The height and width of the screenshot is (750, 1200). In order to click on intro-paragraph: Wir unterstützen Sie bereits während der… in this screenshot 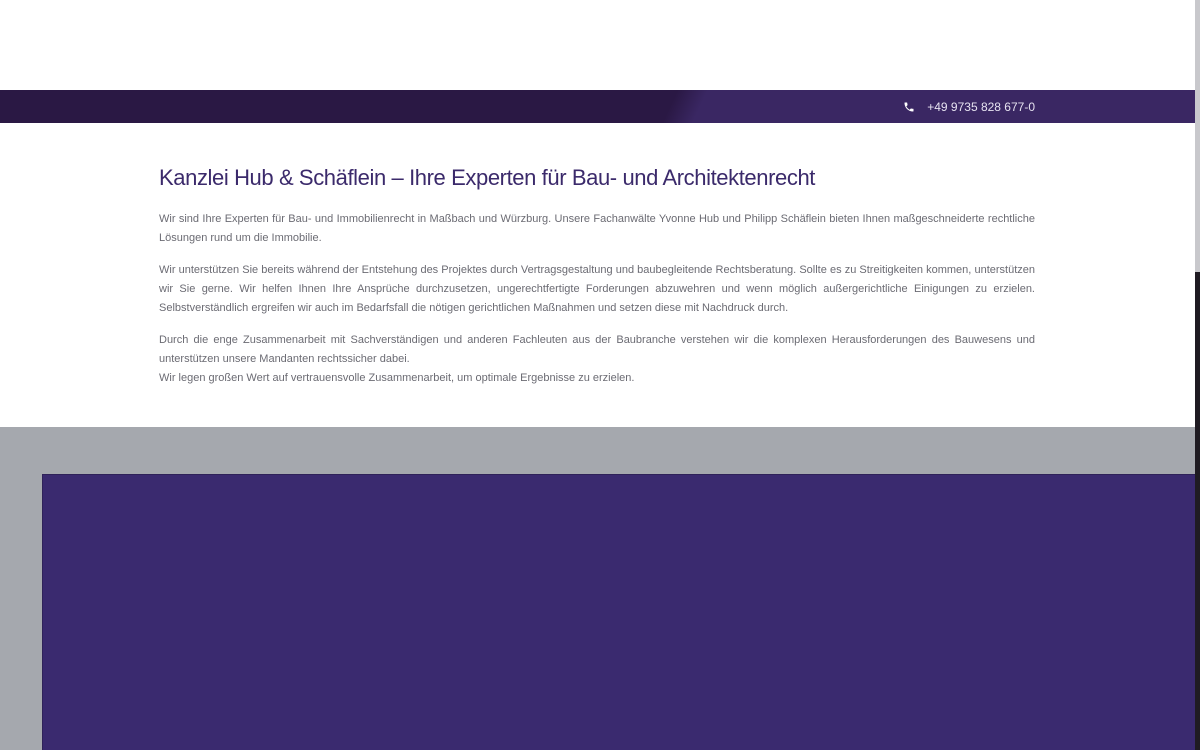, I will do `click(597, 289)`.